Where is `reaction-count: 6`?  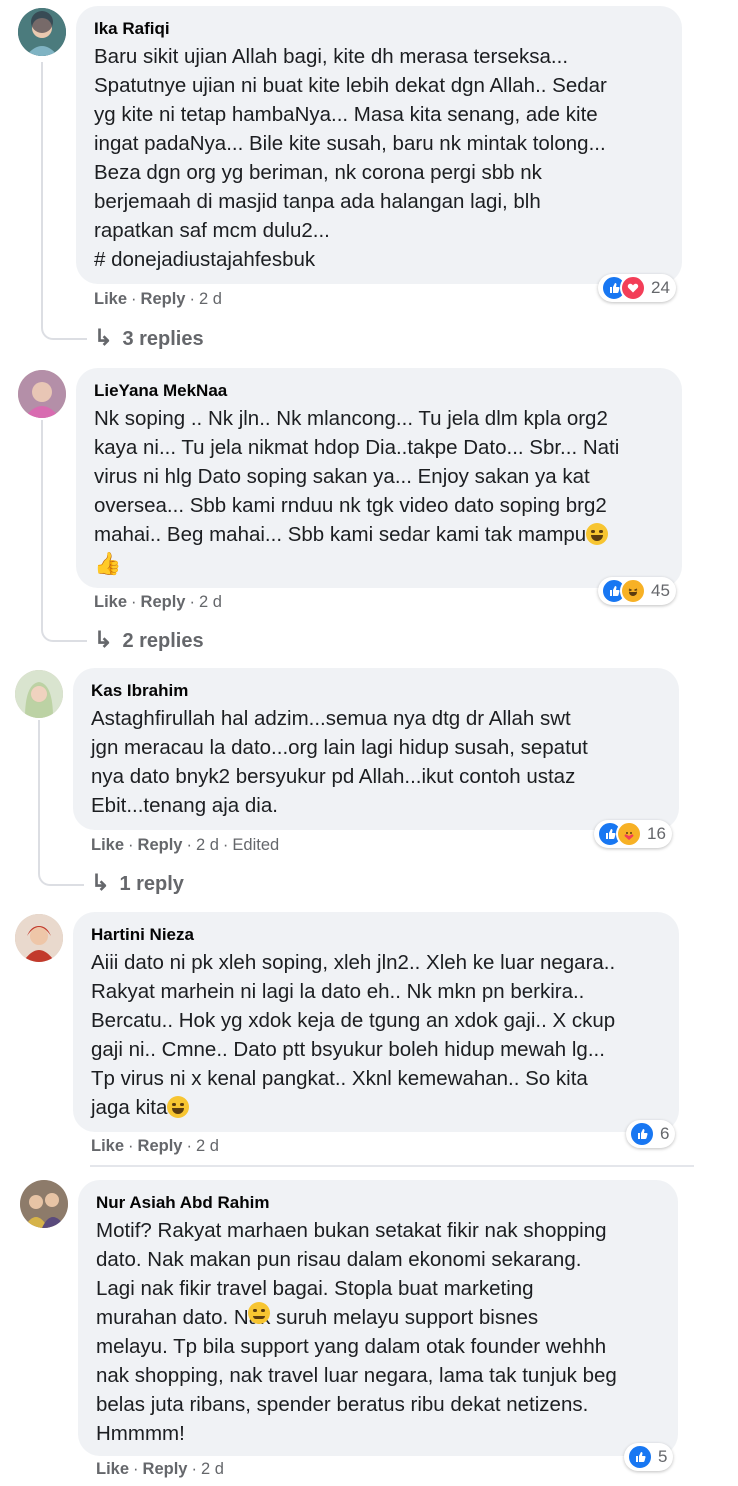
reaction-count: 6 is located at coordinates (665, 1133).